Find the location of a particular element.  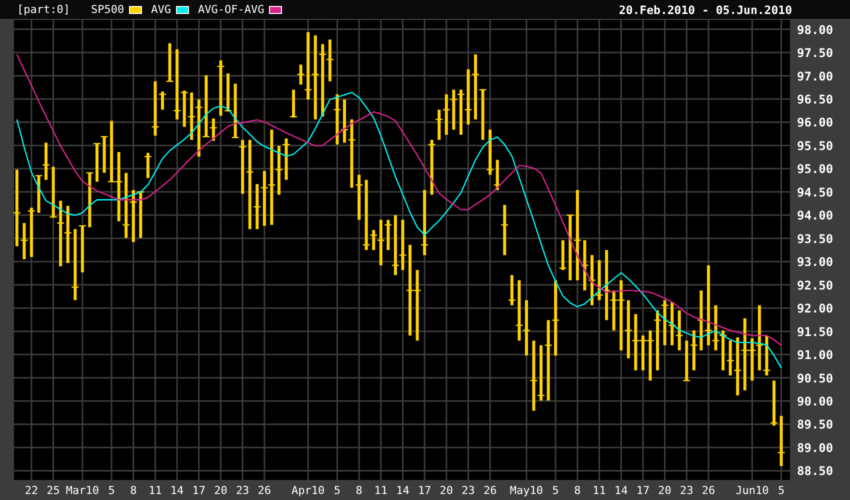

axis-tick-label: 93.50 is located at coordinates (815, 239).